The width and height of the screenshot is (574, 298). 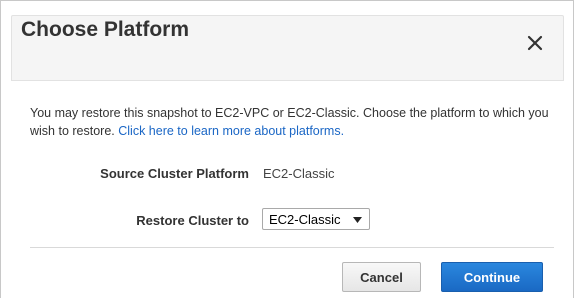 What do you see at coordinates (292, 247) in the screenshot?
I see `footer-divider` at bounding box center [292, 247].